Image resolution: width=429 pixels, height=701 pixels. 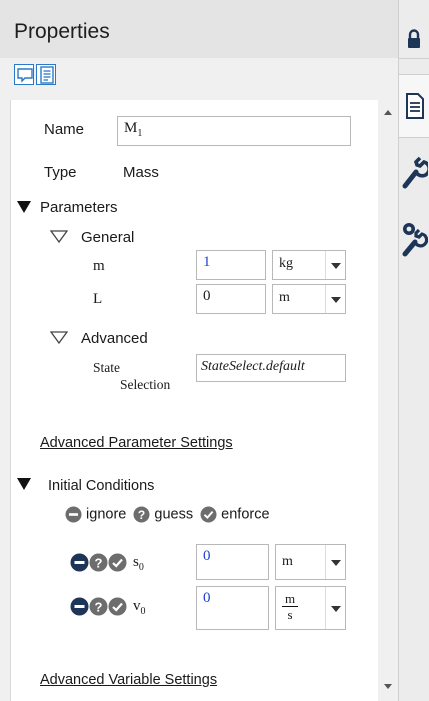 What do you see at coordinates (415, 170) in the screenshot?
I see `wrench-icon` at bounding box center [415, 170].